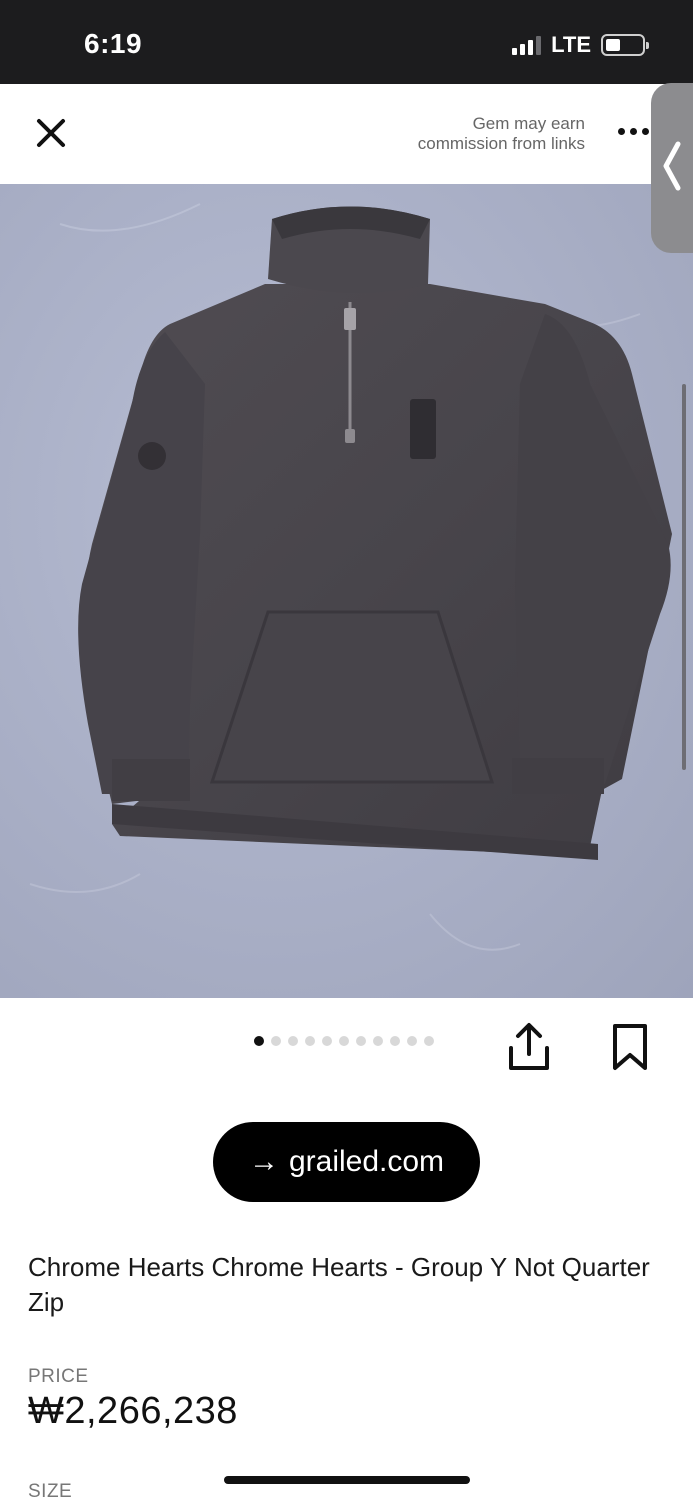  I want to click on side-panel-handle, so click(672, 168).